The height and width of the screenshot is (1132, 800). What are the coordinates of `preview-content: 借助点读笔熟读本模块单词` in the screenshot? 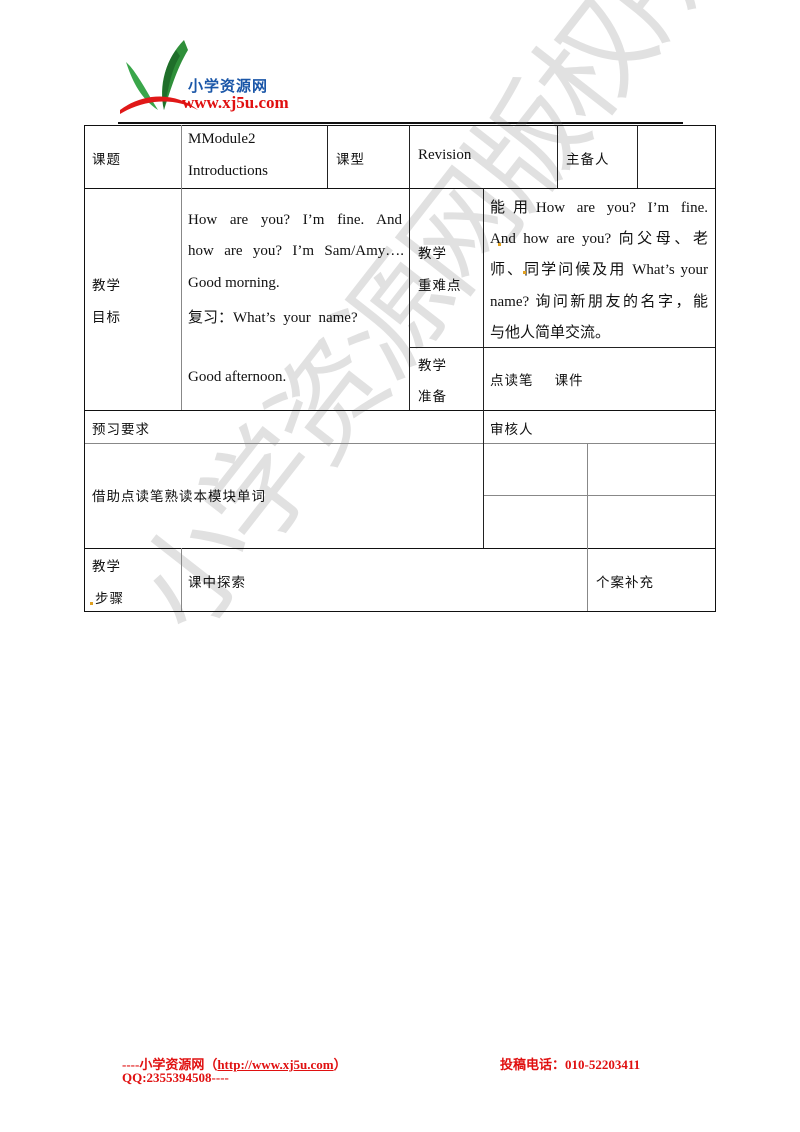 It's located at (179, 497).